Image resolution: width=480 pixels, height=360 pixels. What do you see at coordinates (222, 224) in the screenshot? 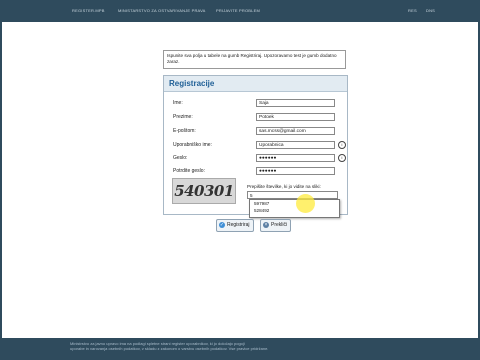
I see `register-icon: ✓` at bounding box center [222, 224].